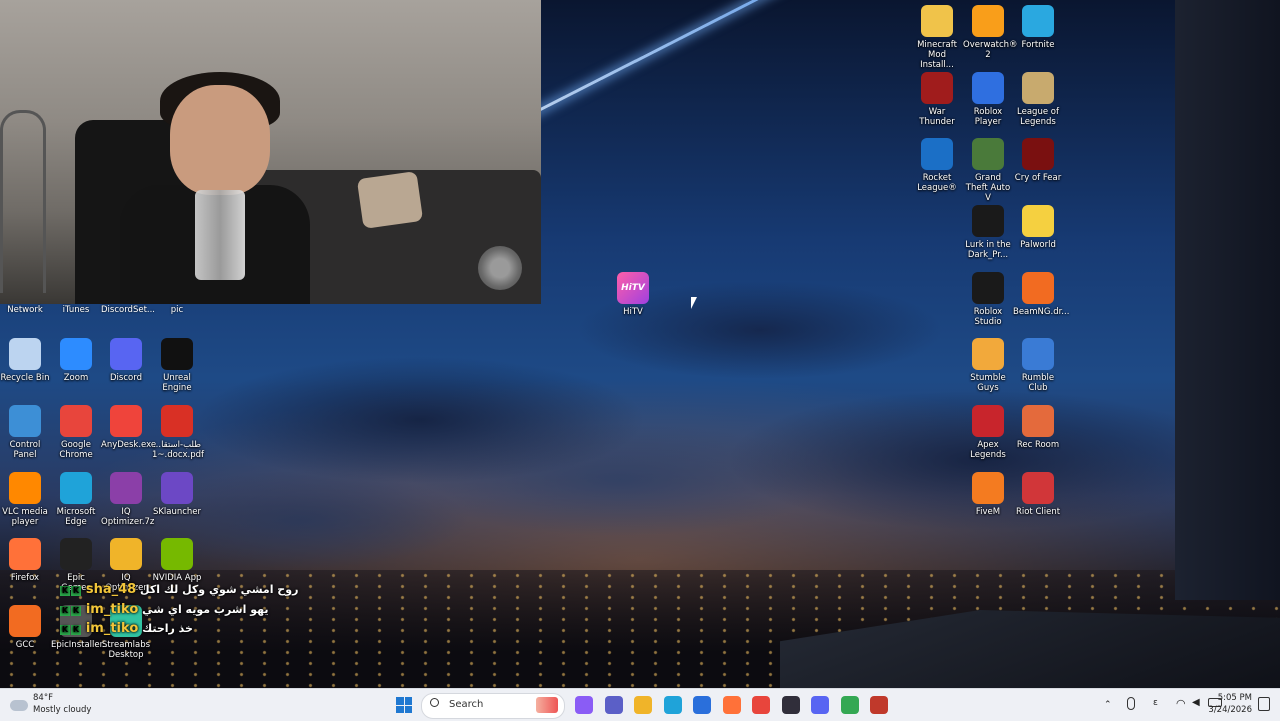 The width and height of the screenshot is (1280, 721). Describe the element at coordinates (1038, 365) in the screenshot. I see `desktop-icon-rumble-club: Rumble Club` at that location.